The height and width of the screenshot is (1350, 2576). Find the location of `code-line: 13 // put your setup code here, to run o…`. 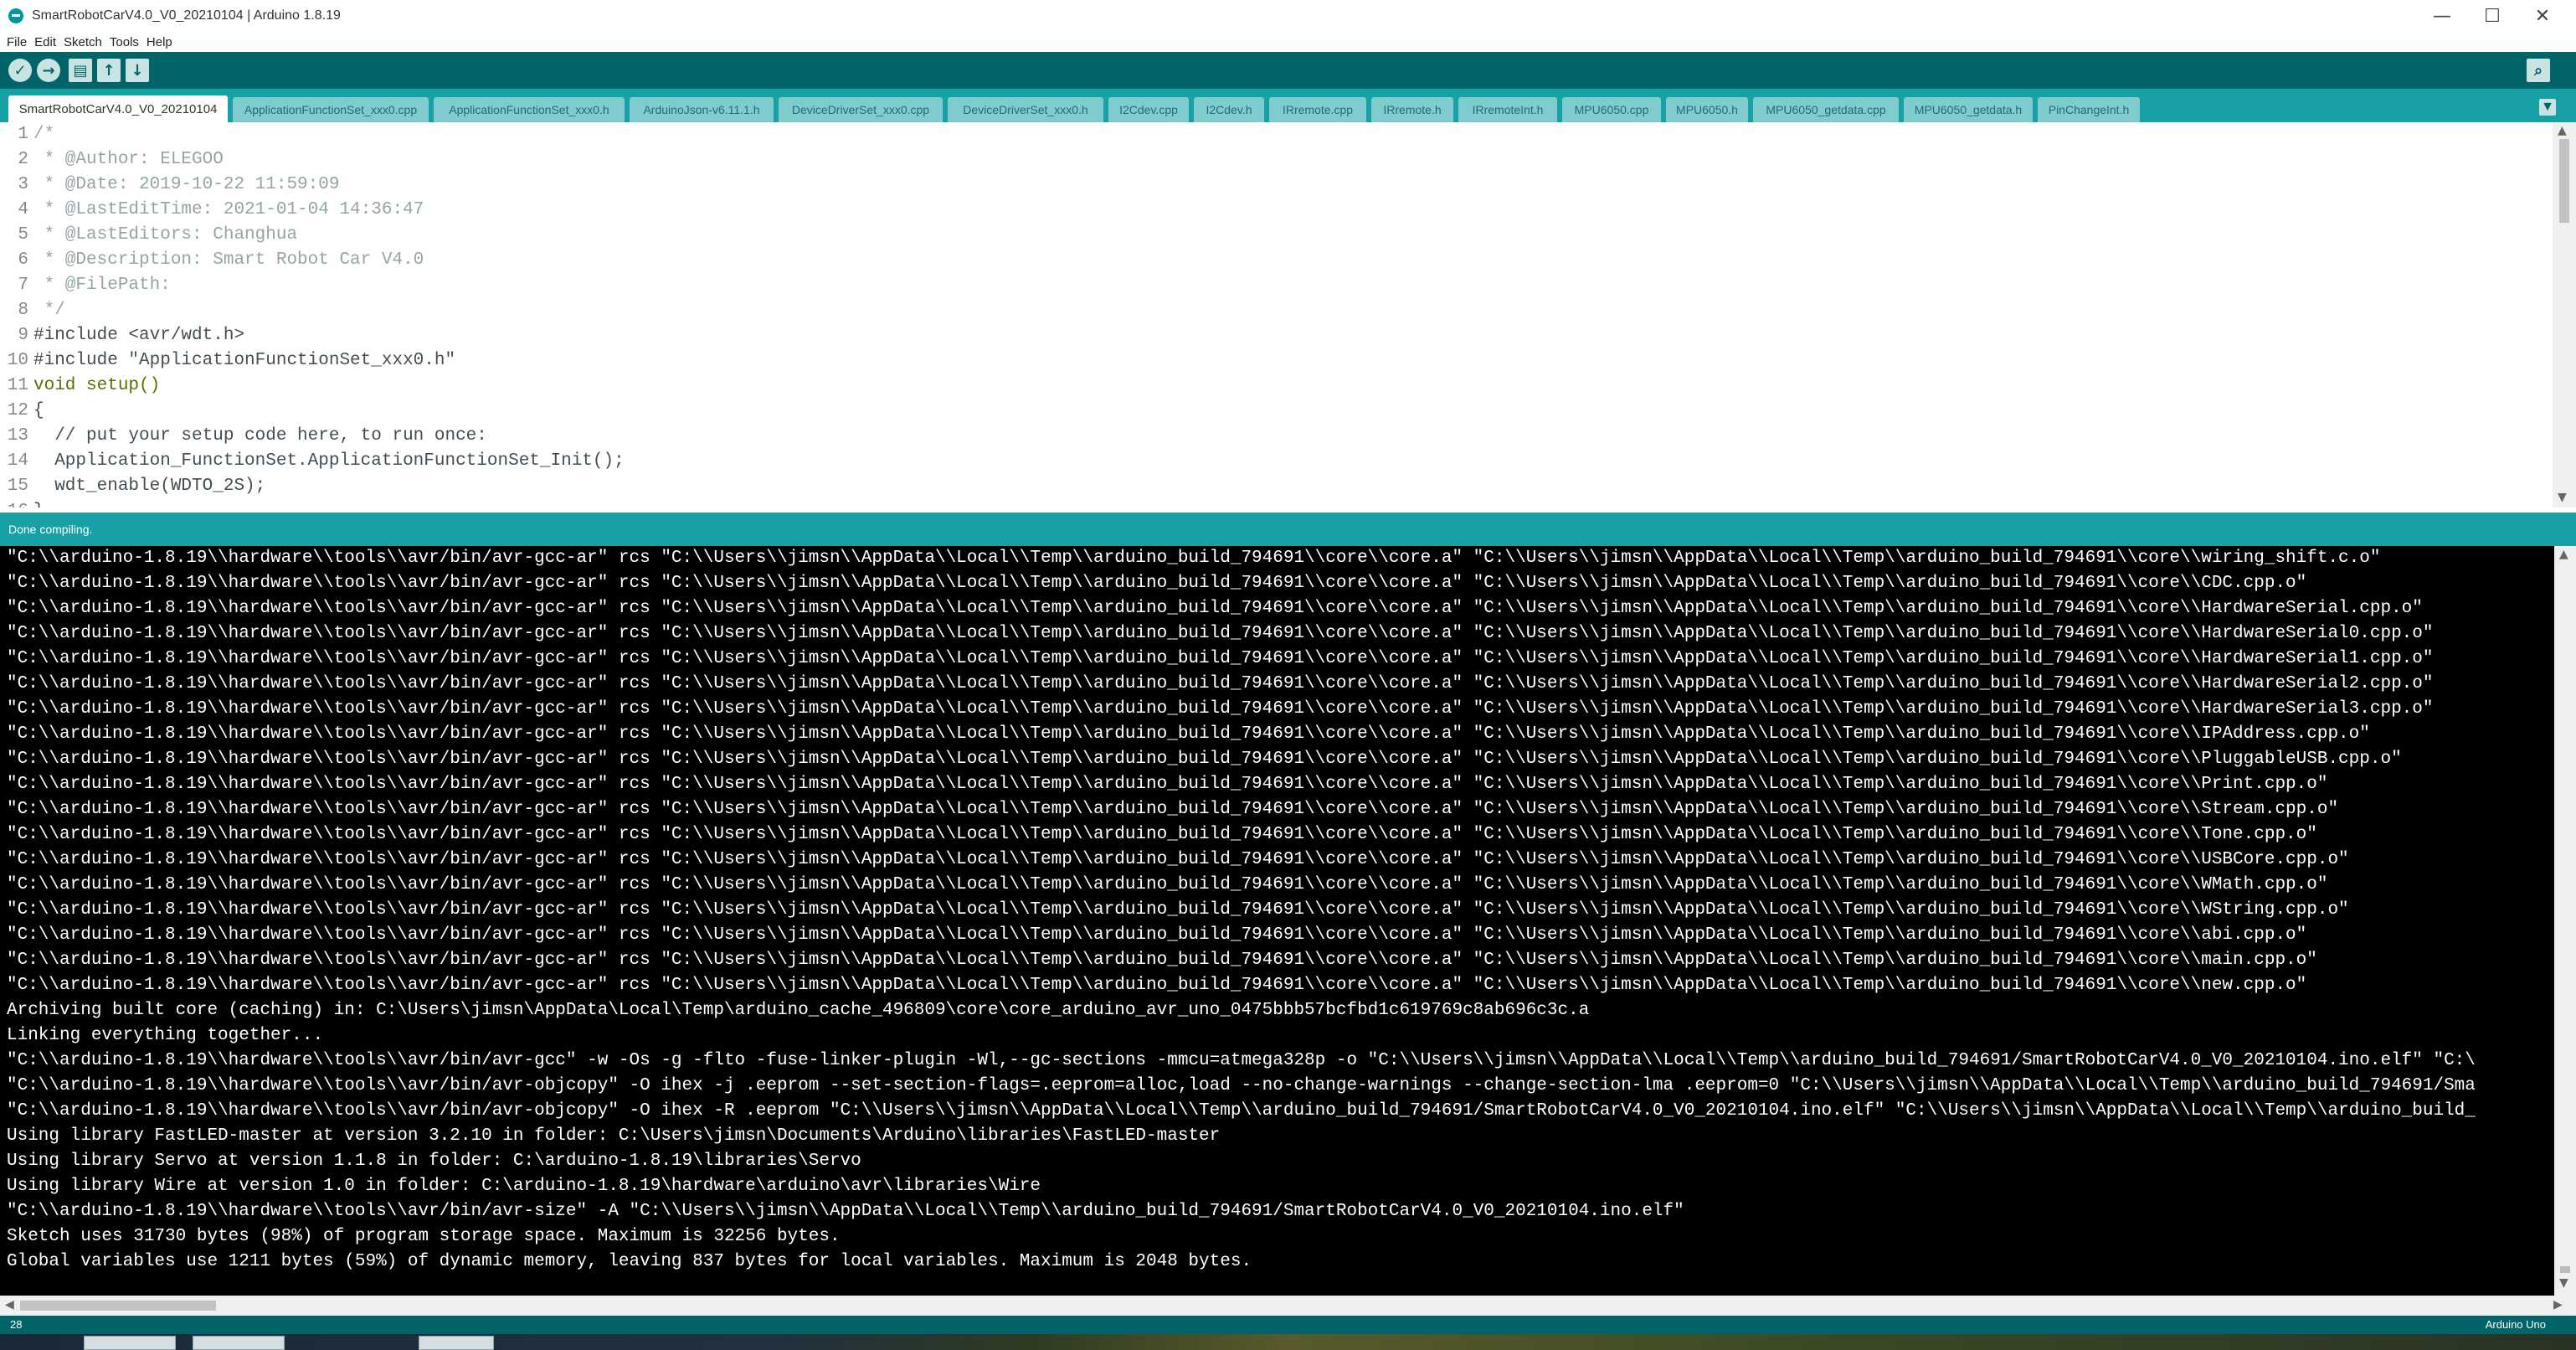

code-line: 13 // put your setup code here, to run o… is located at coordinates (1272, 436).